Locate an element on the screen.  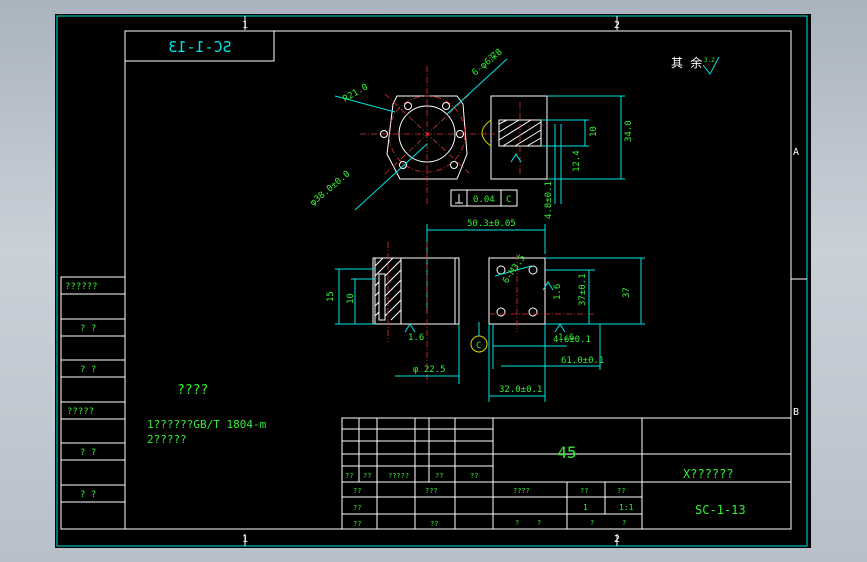
notes-line-1: 1??????GB/T 1804-m is located at coordinates (207, 424).